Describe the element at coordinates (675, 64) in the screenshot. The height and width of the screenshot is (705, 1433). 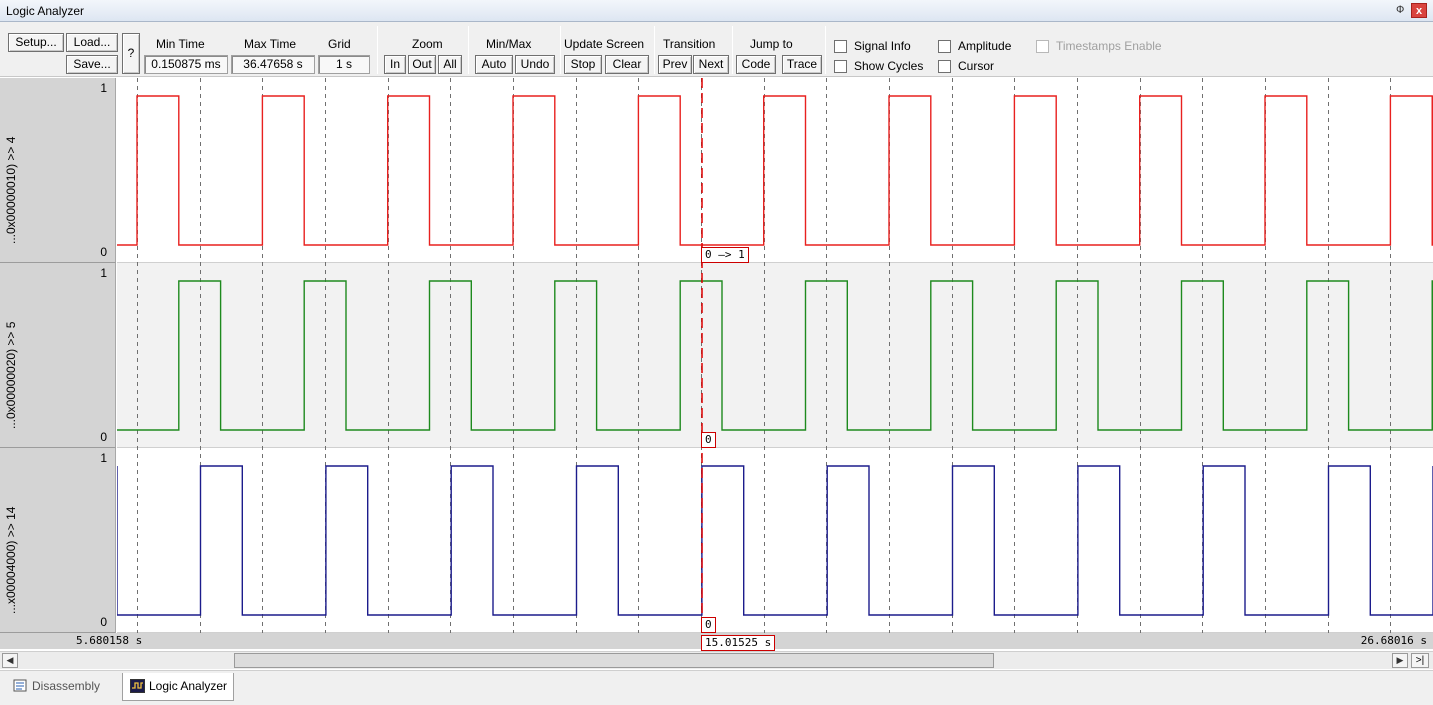
I see `prev-button: Prev` at that location.